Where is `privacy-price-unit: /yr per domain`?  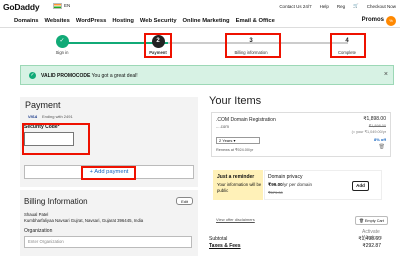
privacy-price-unit: /yr per domain is located at coordinates (297, 184).